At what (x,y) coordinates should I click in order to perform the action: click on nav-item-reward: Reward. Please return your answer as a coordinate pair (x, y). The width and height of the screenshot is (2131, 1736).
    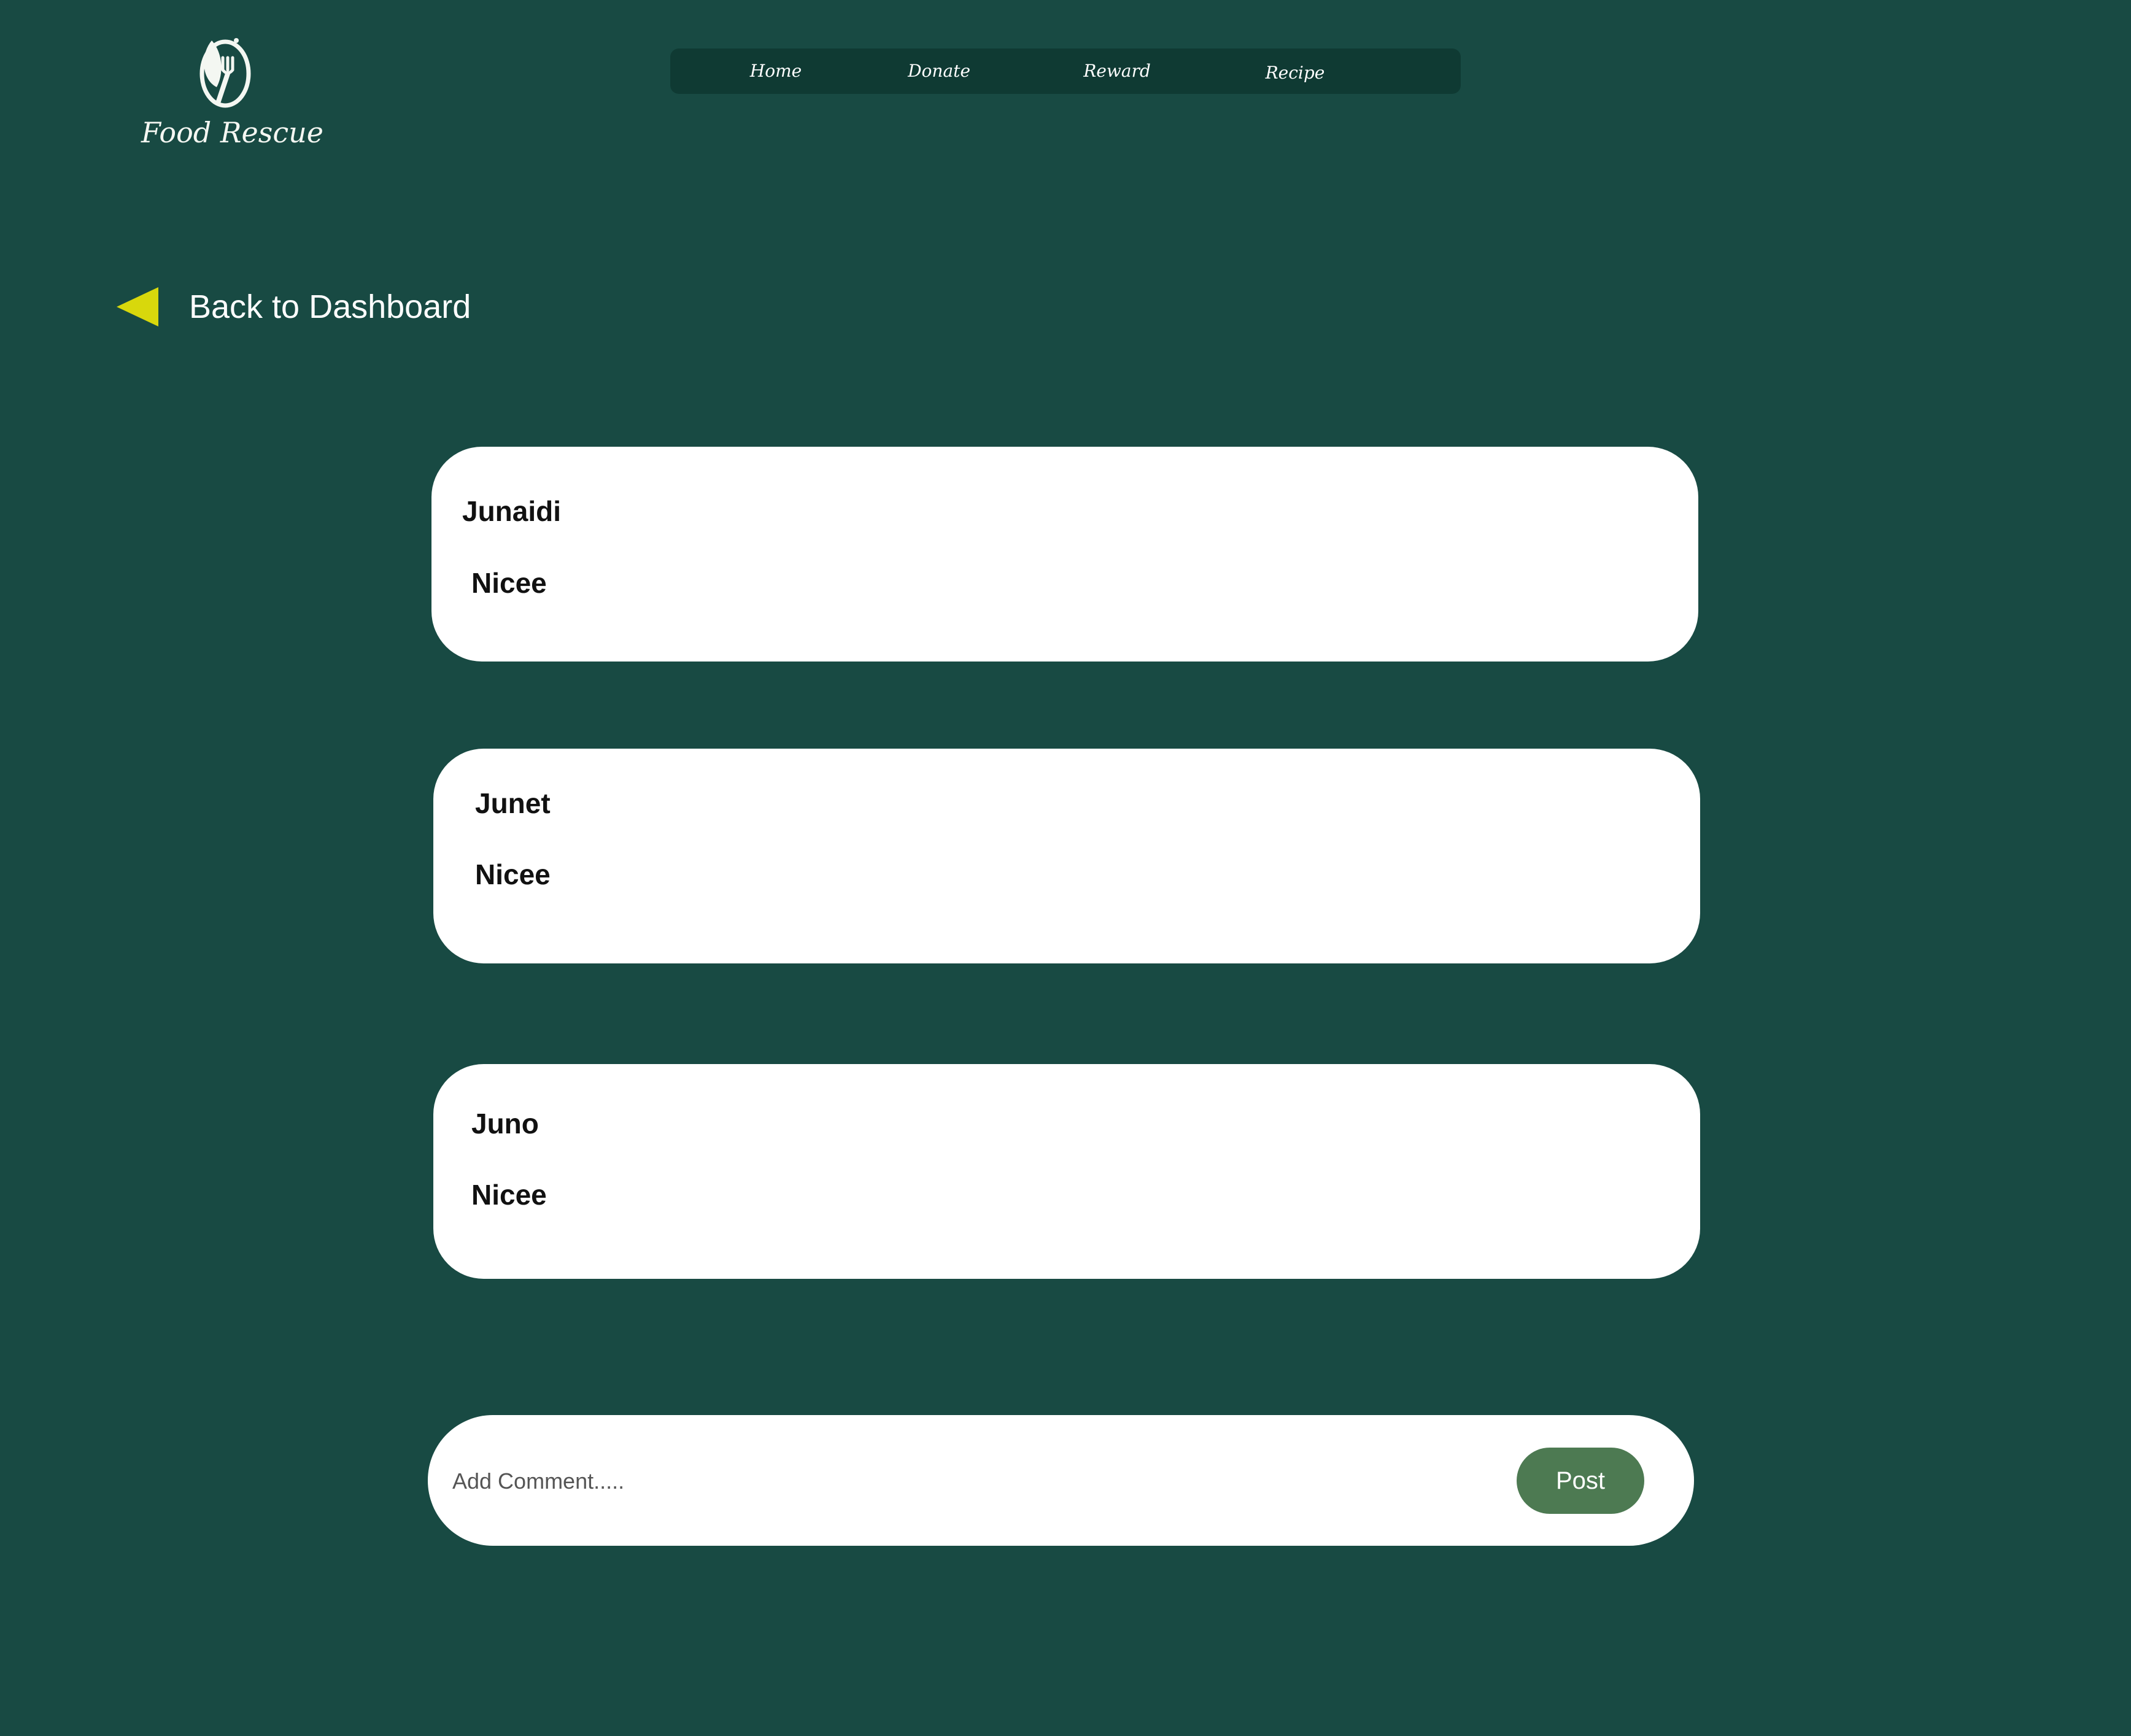
    Looking at the image, I should click on (1117, 71).